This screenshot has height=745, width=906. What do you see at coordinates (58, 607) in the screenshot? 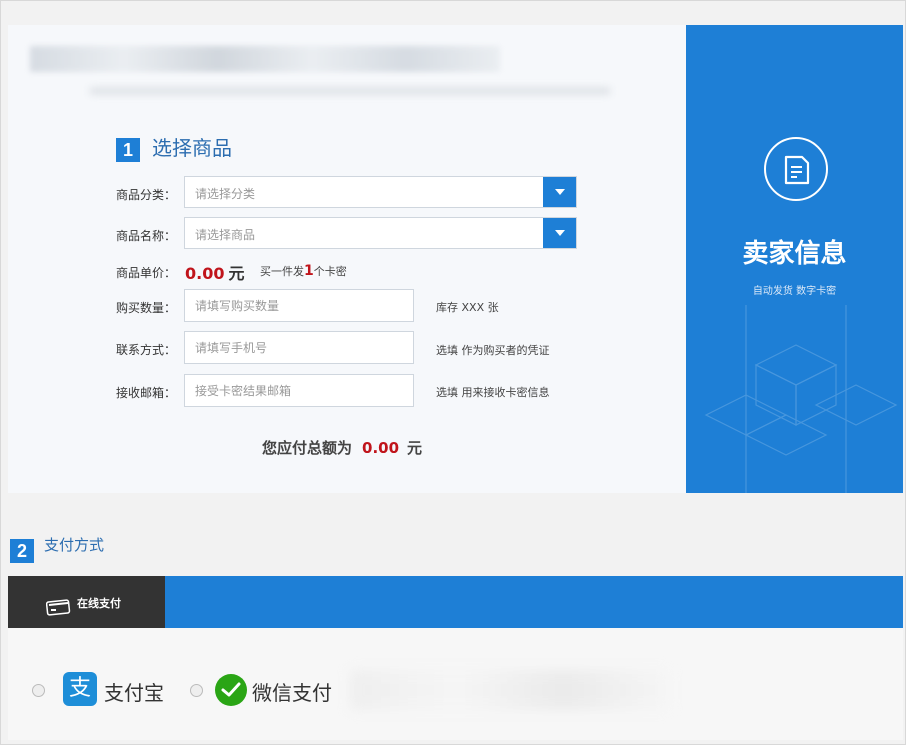
I see `card-icon` at bounding box center [58, 607].